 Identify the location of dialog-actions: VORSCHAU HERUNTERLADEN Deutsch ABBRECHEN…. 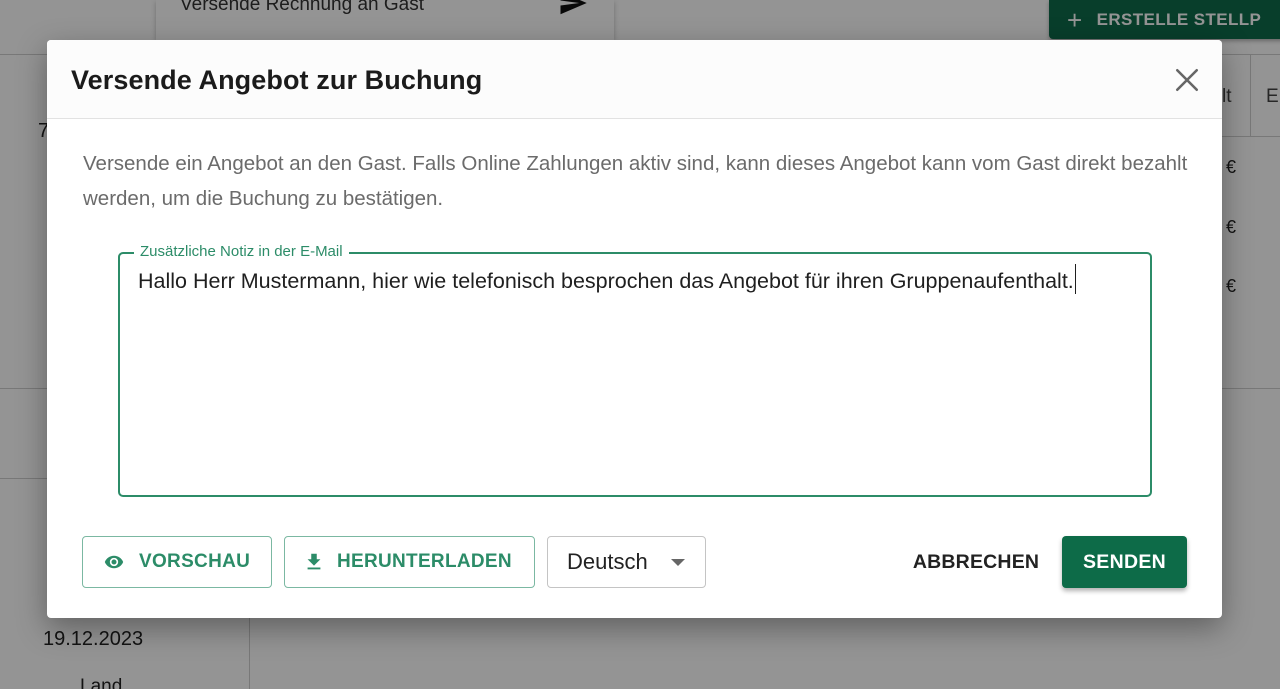
(634, 563).